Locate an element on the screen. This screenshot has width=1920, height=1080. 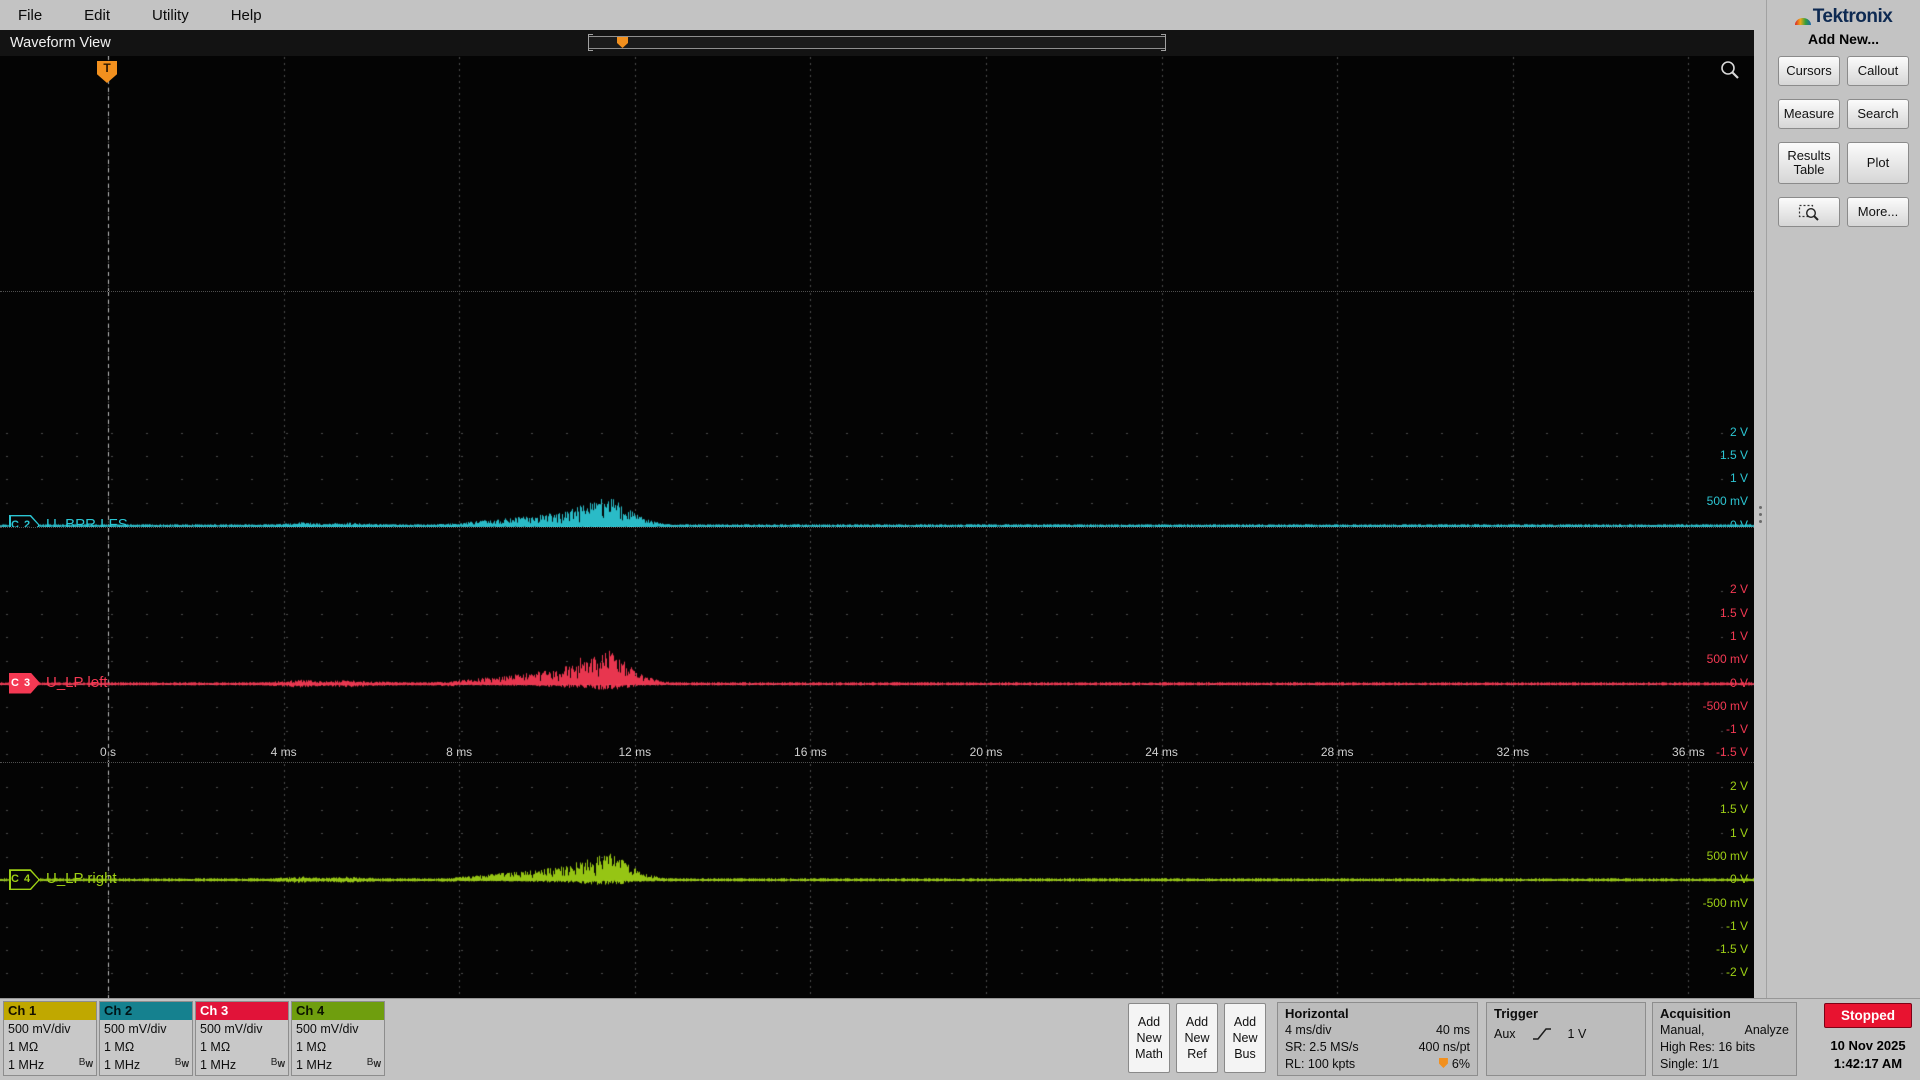
channel-badge-c2: C 2 is located at coordinates (24, 520).